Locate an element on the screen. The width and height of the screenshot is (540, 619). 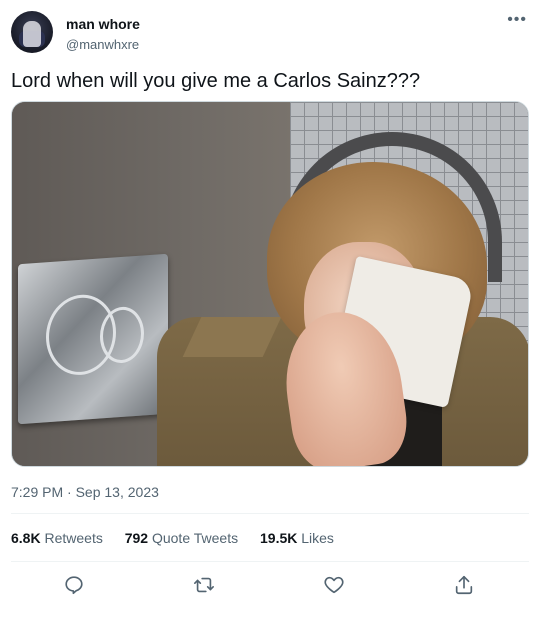
quotes-stat: 792 Quote Tweets is located at coordinates (181, 538).